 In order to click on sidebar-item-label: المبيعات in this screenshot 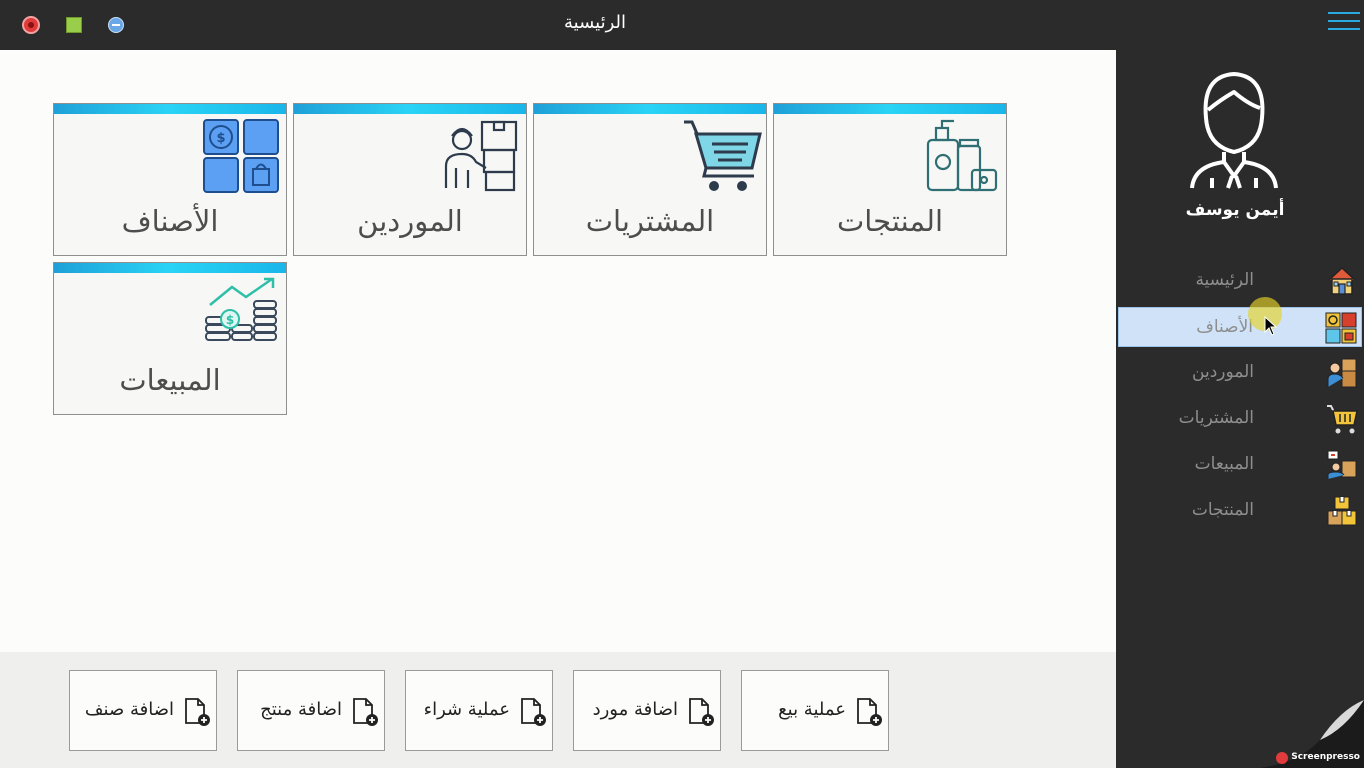, I will do `click(1224, 464)`.